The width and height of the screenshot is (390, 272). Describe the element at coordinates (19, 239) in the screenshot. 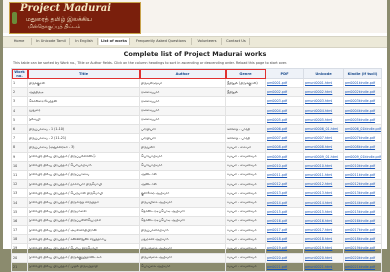

I see `work-no-cell: 18` at that location.